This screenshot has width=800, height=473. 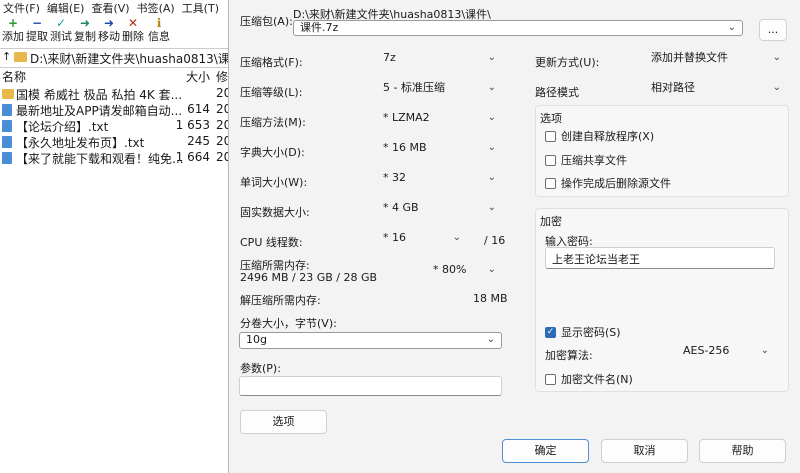 What do you see at coordinates (123, 58) in the screenshot?
I see `address-bar: ↑ D:\来财\新建文件夹\huasha0813\课件\` at bounding box center [123, 58].